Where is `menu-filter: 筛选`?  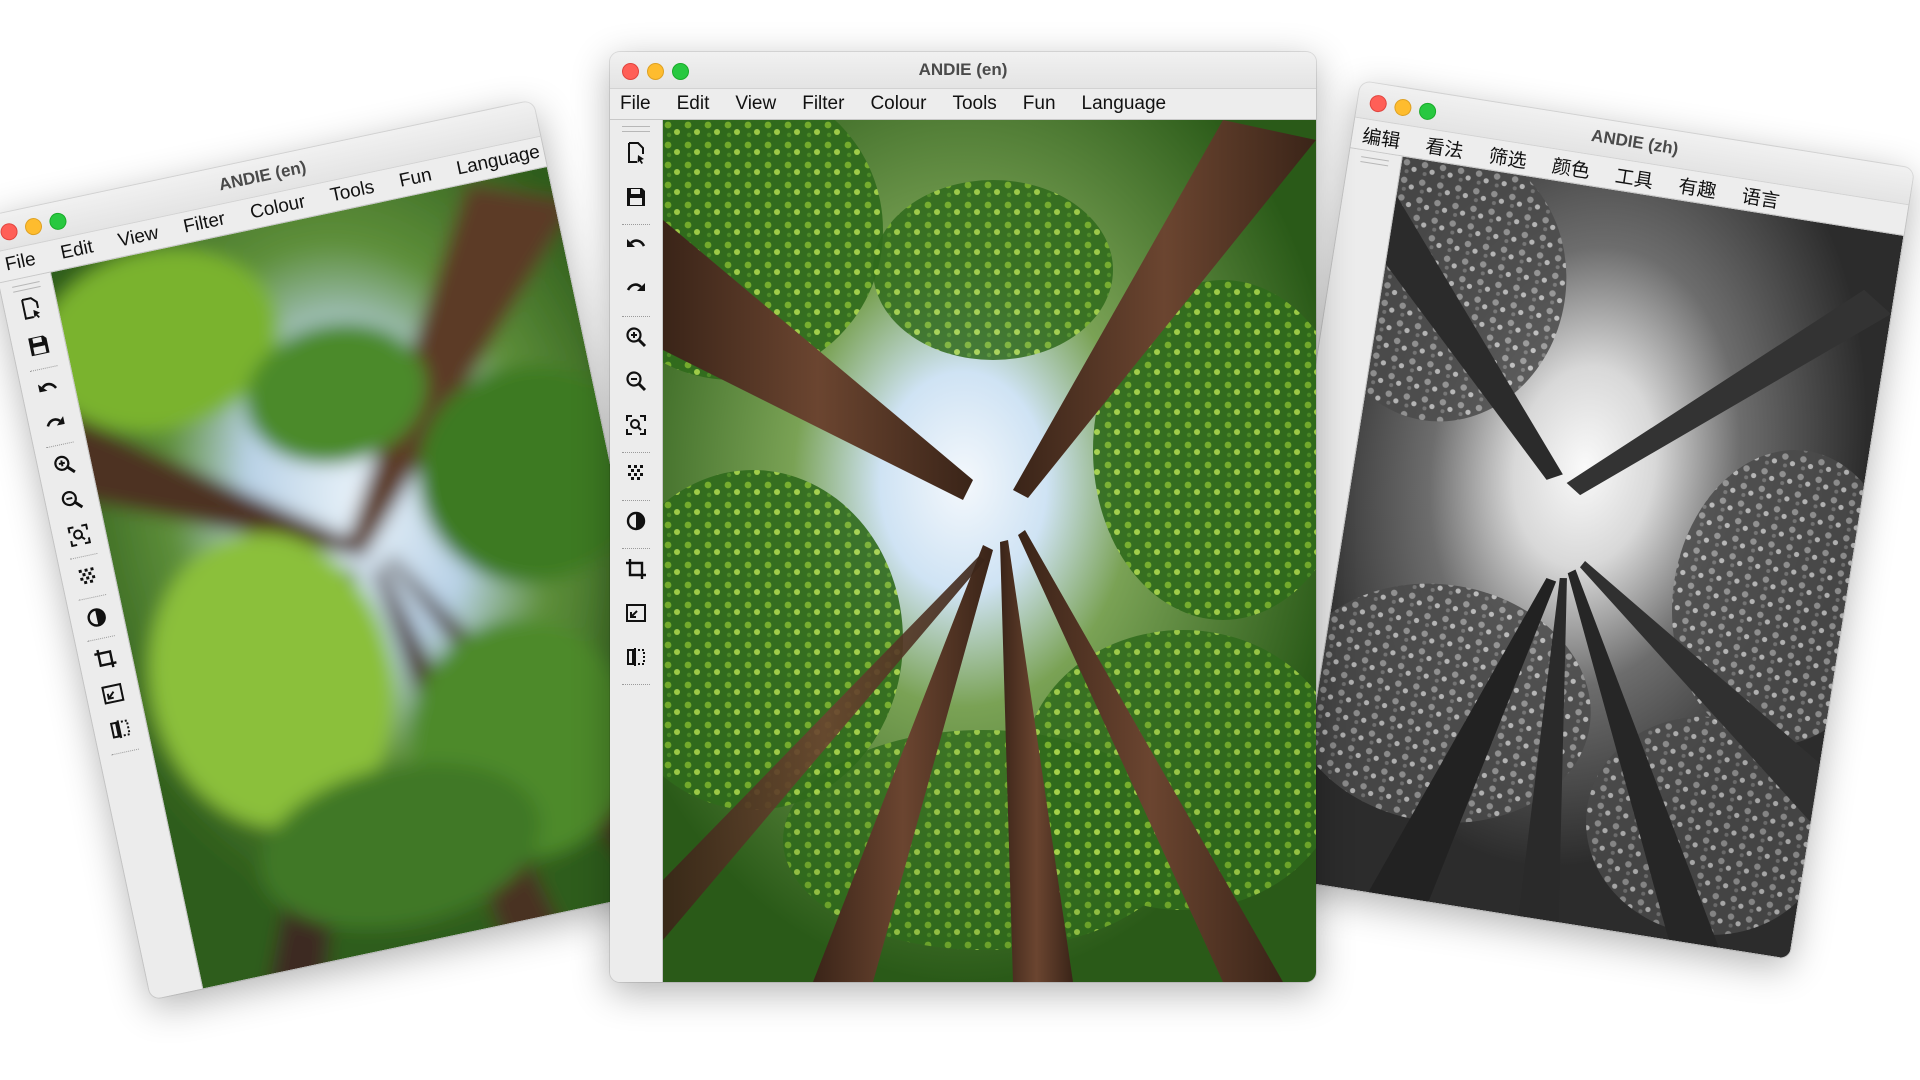
menu-filter: 筛选 is located at coordinates (1508, 157).